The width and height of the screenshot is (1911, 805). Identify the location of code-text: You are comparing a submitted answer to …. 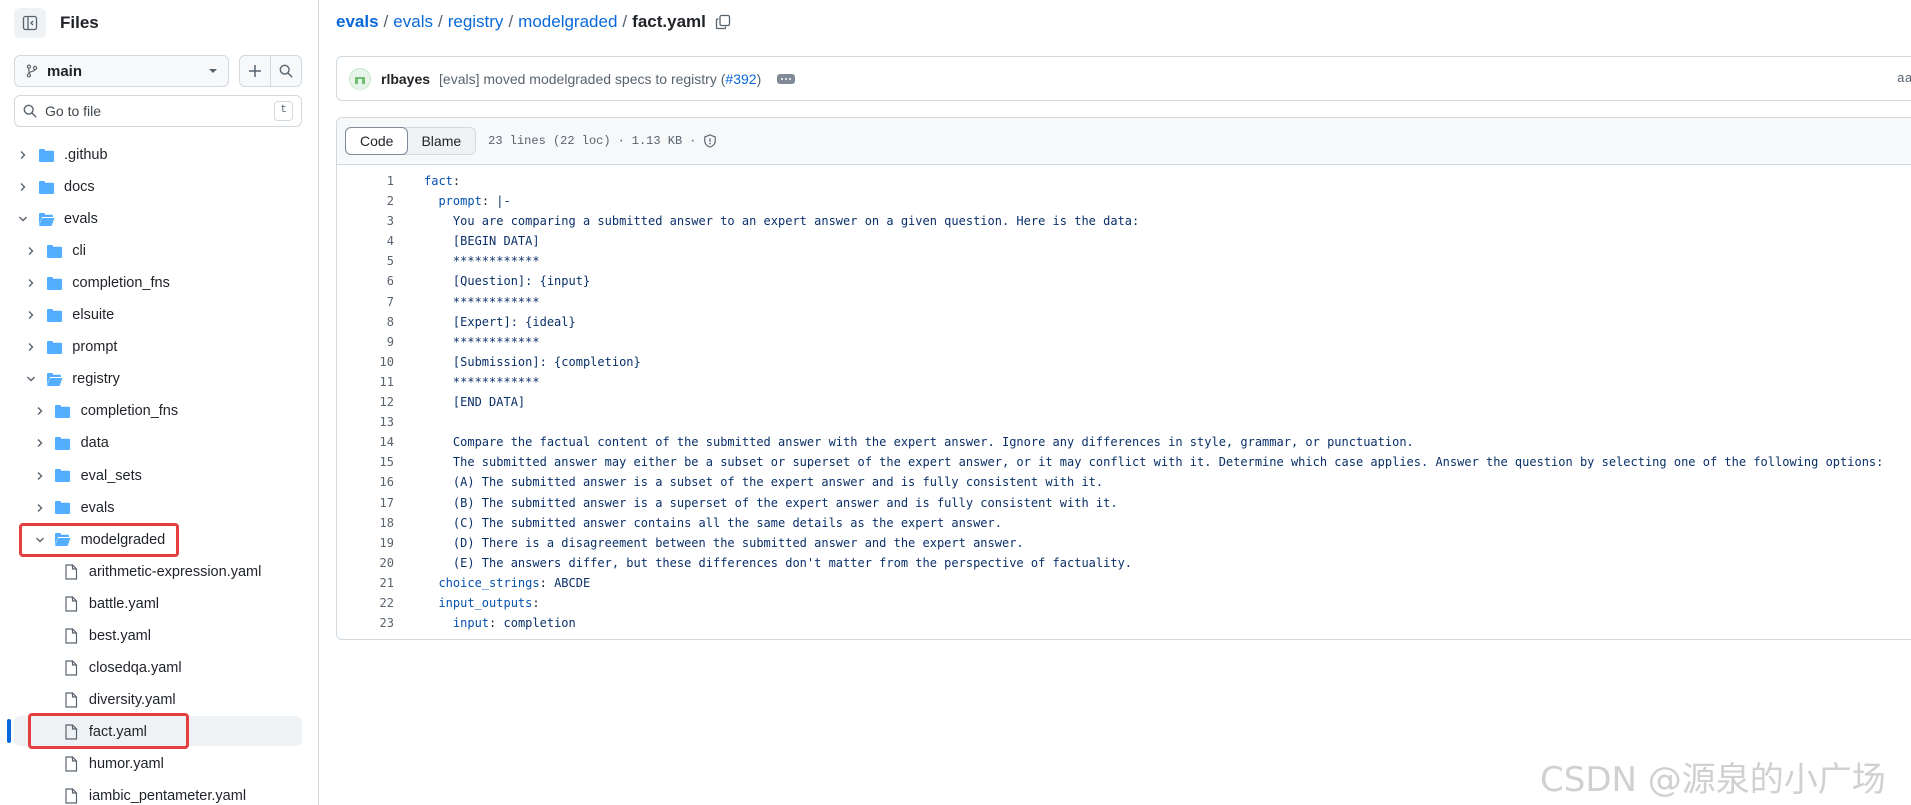
(782, 221).